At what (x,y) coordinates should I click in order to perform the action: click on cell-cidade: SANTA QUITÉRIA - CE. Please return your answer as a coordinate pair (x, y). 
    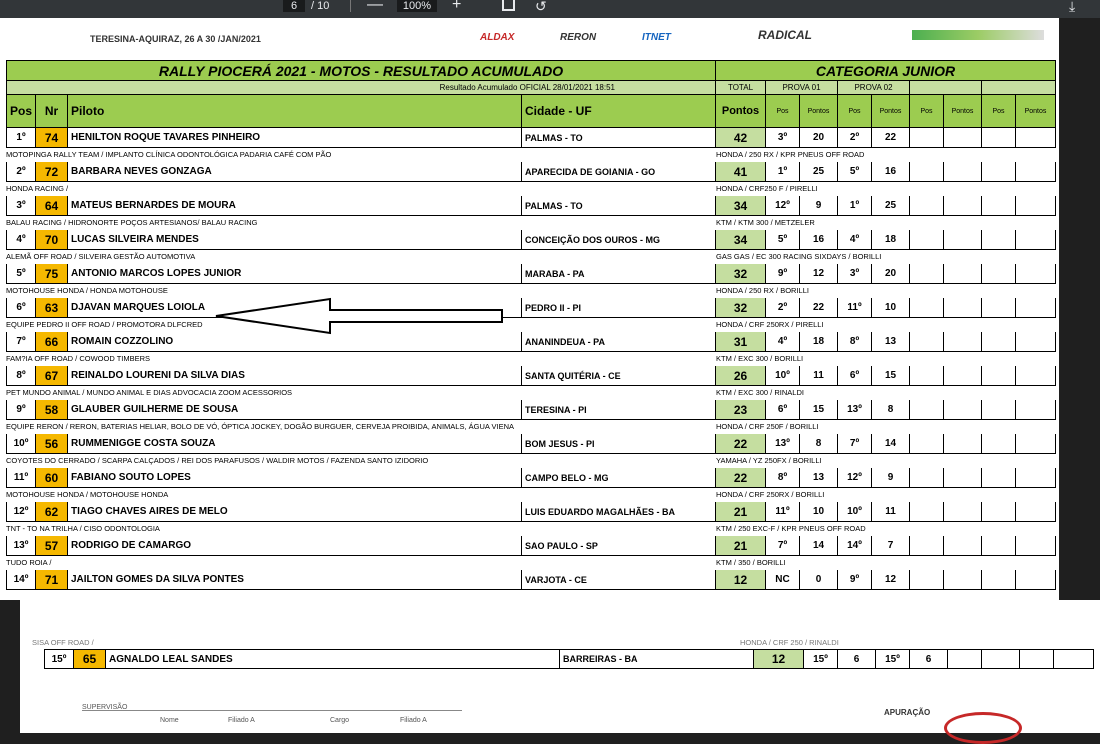
    Looking at the image, I should click on (619, 376).